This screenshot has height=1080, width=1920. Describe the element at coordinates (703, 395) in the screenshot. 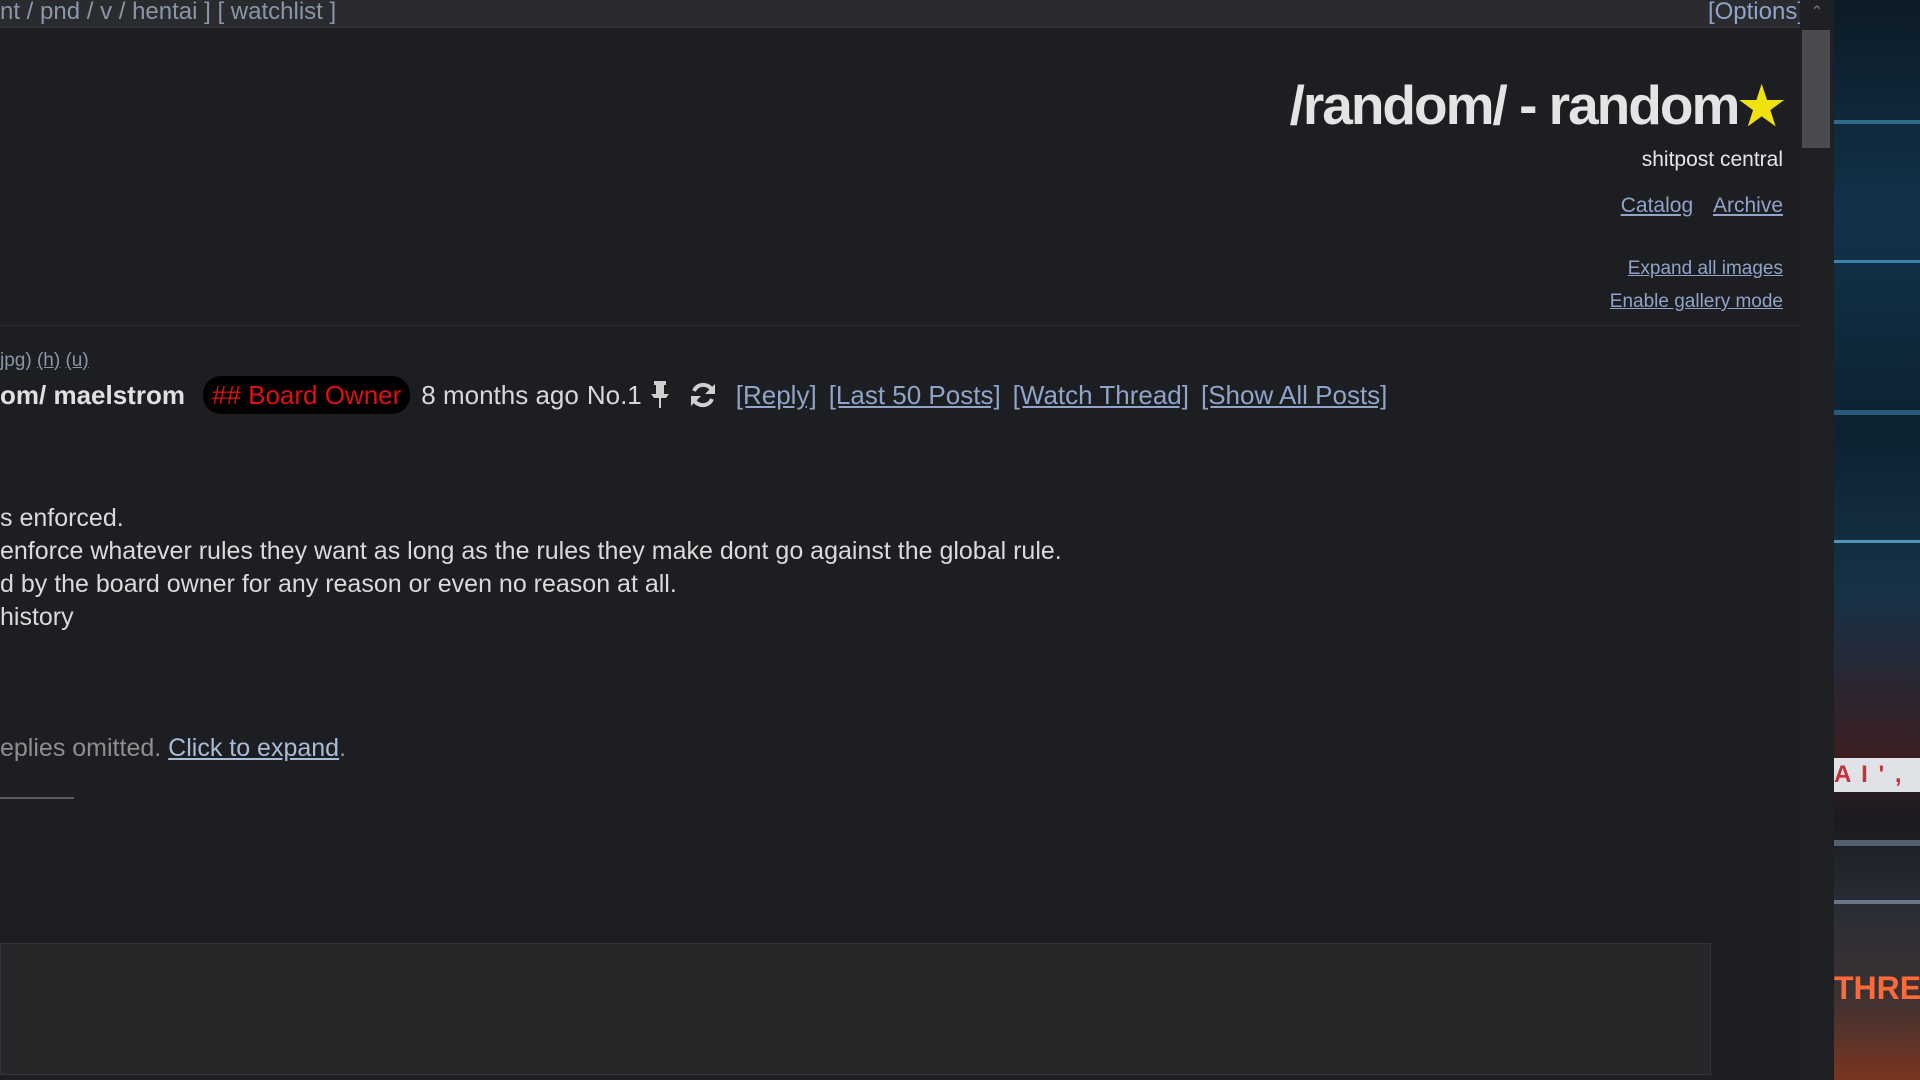

I see `refresh-icon` at that location.